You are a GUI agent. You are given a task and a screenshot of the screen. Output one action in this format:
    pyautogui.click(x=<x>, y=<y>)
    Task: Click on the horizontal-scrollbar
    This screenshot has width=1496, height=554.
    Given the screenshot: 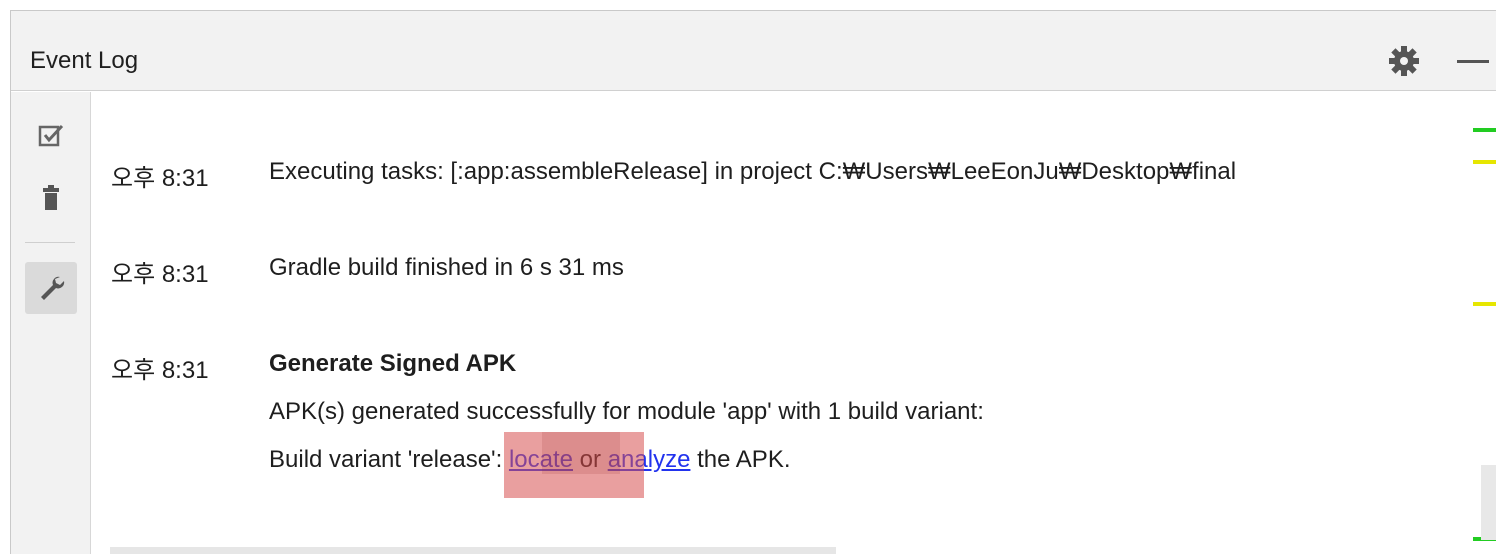 What is the action you would take?
    pyautogui.click(x=473, y=550)
    